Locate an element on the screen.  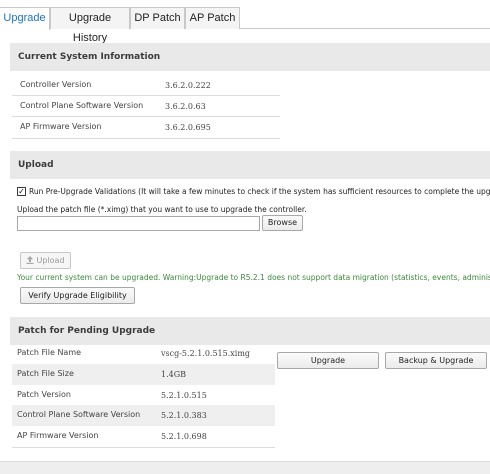
backup-and-upgrade-button: Backup & Upgrade is located at coordinates (436, 360).